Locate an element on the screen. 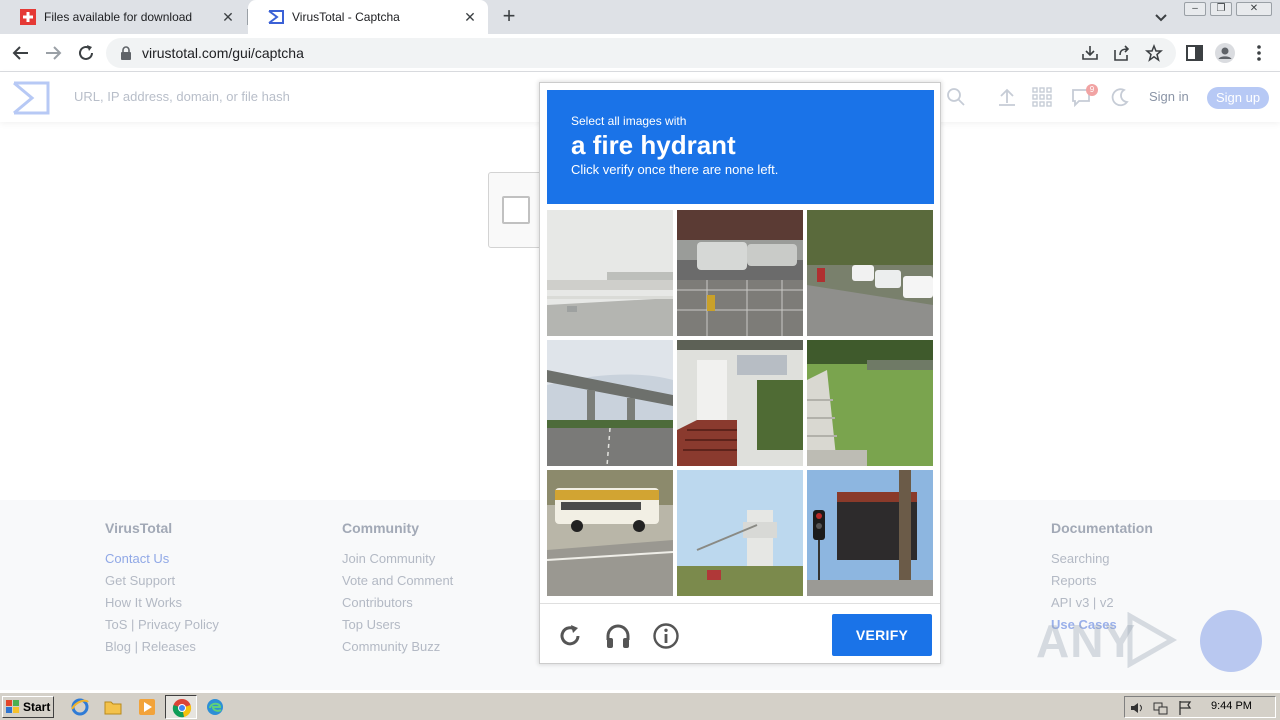  footer-link-tos-privacy: ToS | Privacy Policy is located at coordinates (162, 627).